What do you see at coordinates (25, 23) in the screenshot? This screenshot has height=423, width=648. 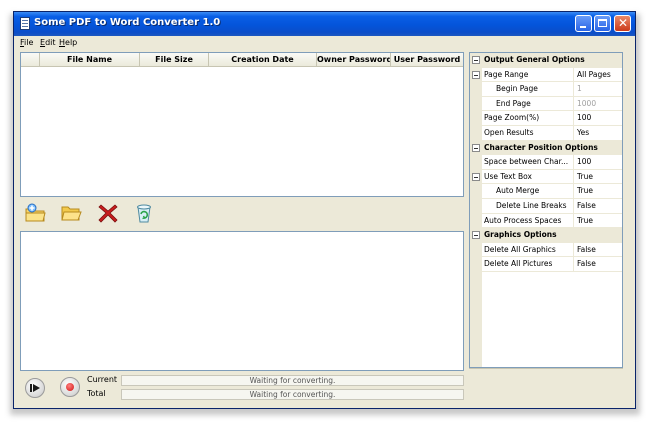 I see `app-document-icon` at bounding box center [25, 23].